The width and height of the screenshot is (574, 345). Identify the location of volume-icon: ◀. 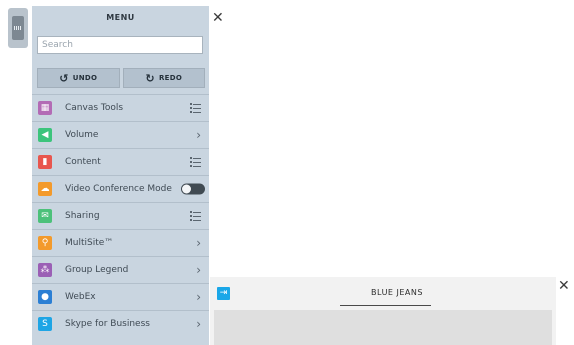
(45, 135).